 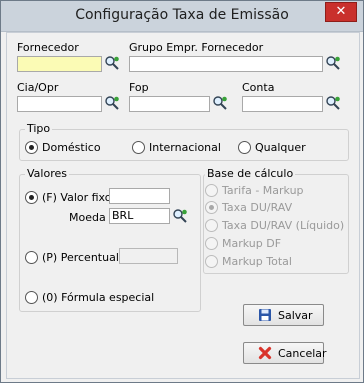 What do you see at coordinates (138, 147) in the screenshot?
I see `tipo-internacional-radio` at bounding box center [138, 147].